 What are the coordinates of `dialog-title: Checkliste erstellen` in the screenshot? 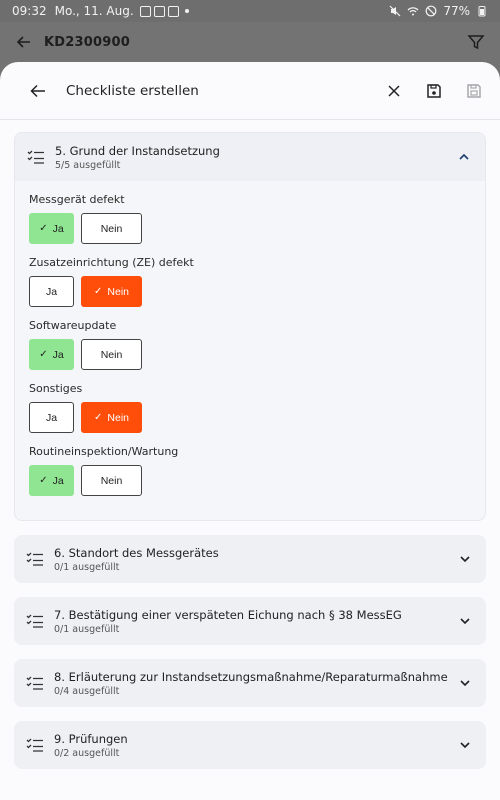 It's located at (132, 90).